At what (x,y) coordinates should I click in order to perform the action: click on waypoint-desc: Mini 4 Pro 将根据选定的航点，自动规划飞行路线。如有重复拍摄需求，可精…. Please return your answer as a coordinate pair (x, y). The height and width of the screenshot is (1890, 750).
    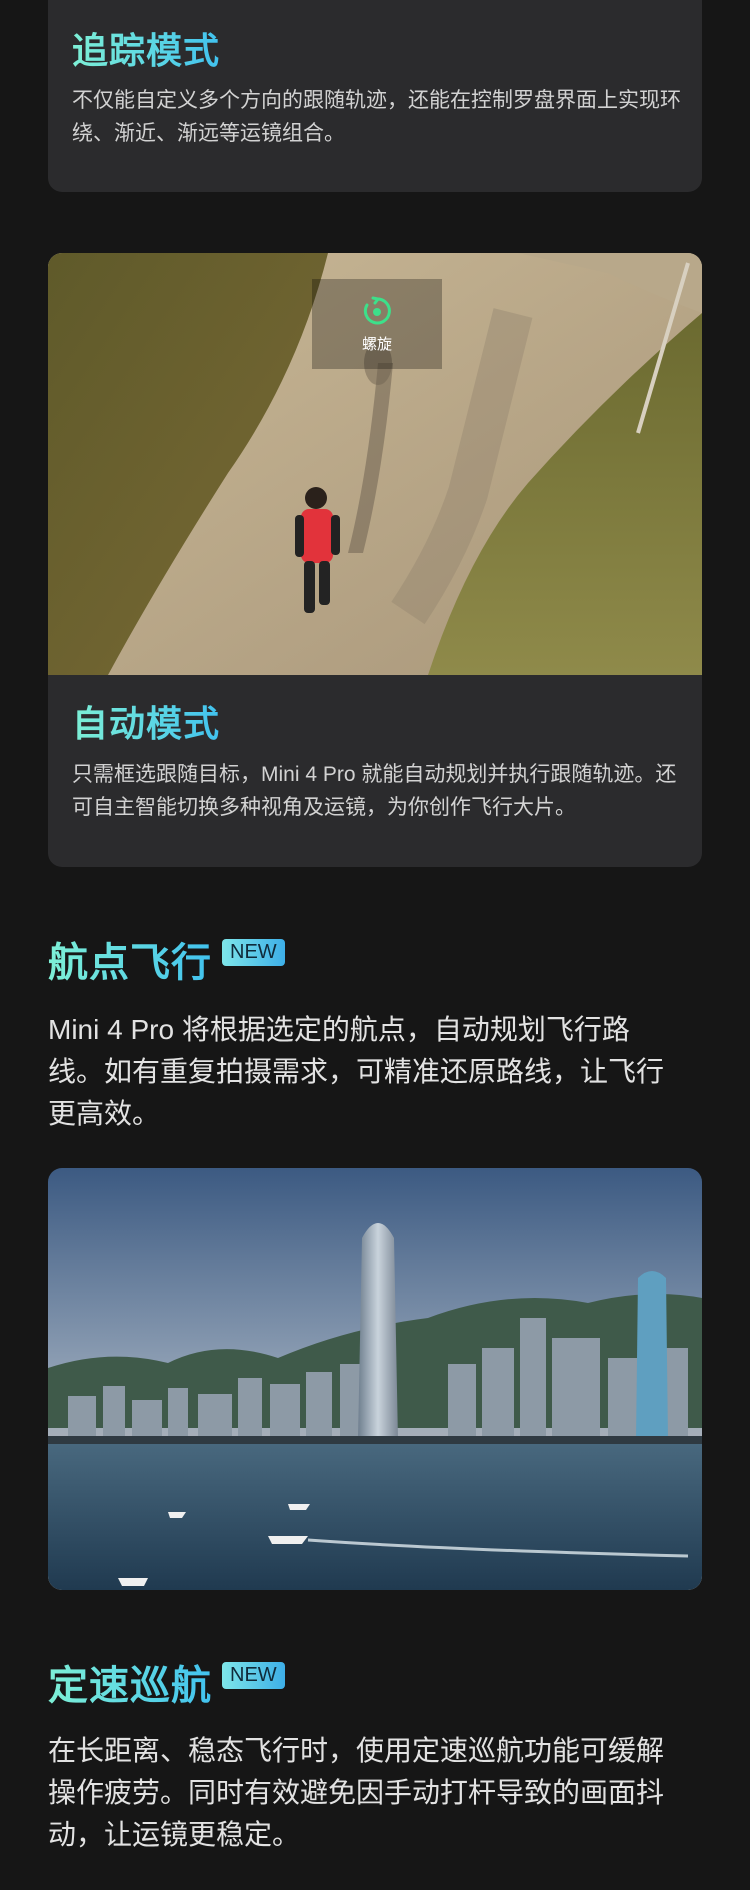
    Looking at the image, I should click on (356, 1071).